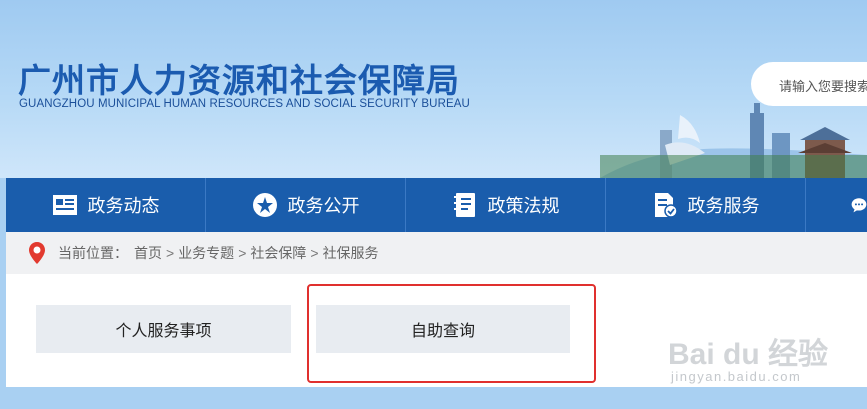 Image resolution: width=867 pixels, height=409 pixels. I want to click on newspaper-icon, so click(64, 205).